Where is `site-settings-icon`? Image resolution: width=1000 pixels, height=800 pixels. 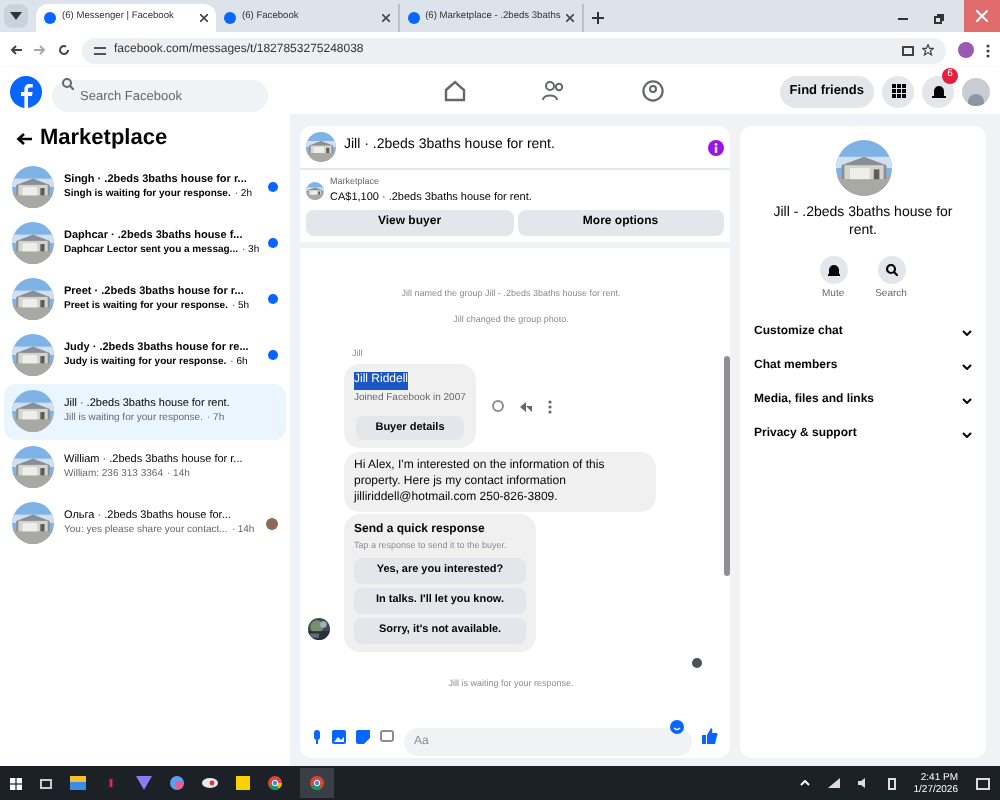
site-settings-icon is located at coordinates (100, 50).